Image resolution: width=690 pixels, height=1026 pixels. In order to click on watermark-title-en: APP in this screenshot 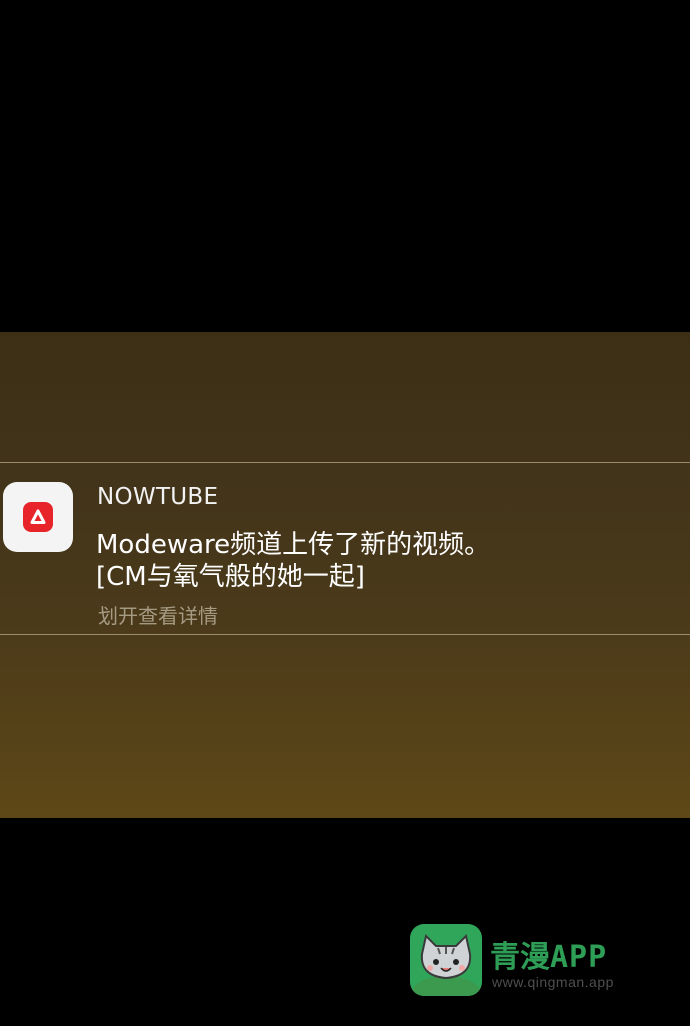, I will do `click(579, 957)`.